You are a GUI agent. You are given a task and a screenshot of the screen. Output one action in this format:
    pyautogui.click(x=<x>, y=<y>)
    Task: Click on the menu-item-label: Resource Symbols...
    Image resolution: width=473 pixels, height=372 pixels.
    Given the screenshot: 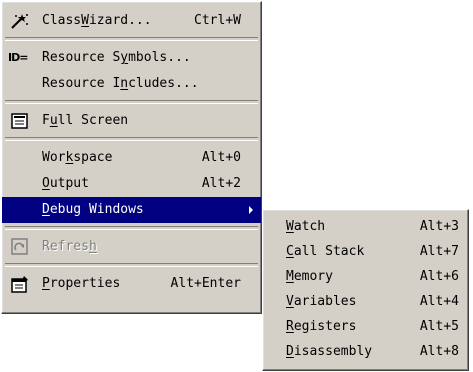 What is the action you would take?
    pyautogui.click(x=116, y=57)
    